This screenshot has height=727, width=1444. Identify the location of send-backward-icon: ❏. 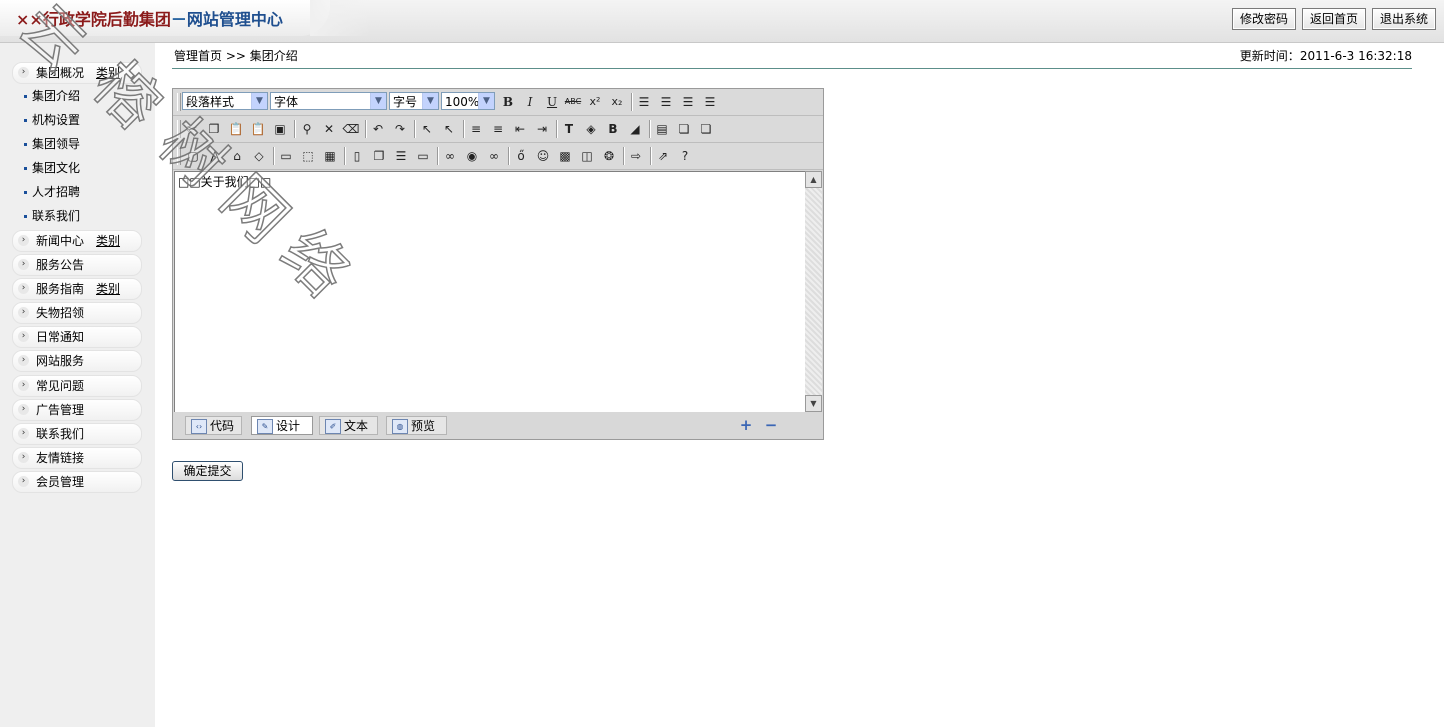
(706, 129).